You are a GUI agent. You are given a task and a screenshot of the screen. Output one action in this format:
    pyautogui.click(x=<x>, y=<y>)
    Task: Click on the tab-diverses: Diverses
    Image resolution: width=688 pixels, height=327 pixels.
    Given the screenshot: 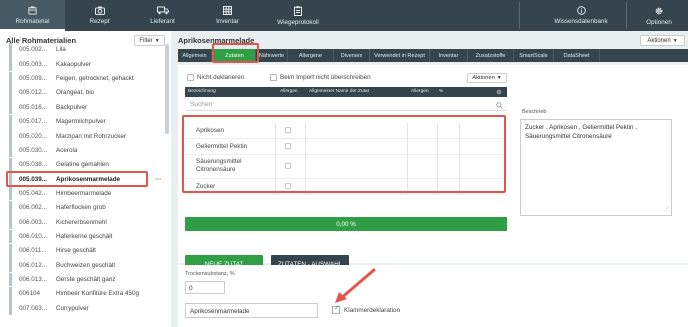 What is the action you would take?
    pyautogui.click(x=352, y=55)
    